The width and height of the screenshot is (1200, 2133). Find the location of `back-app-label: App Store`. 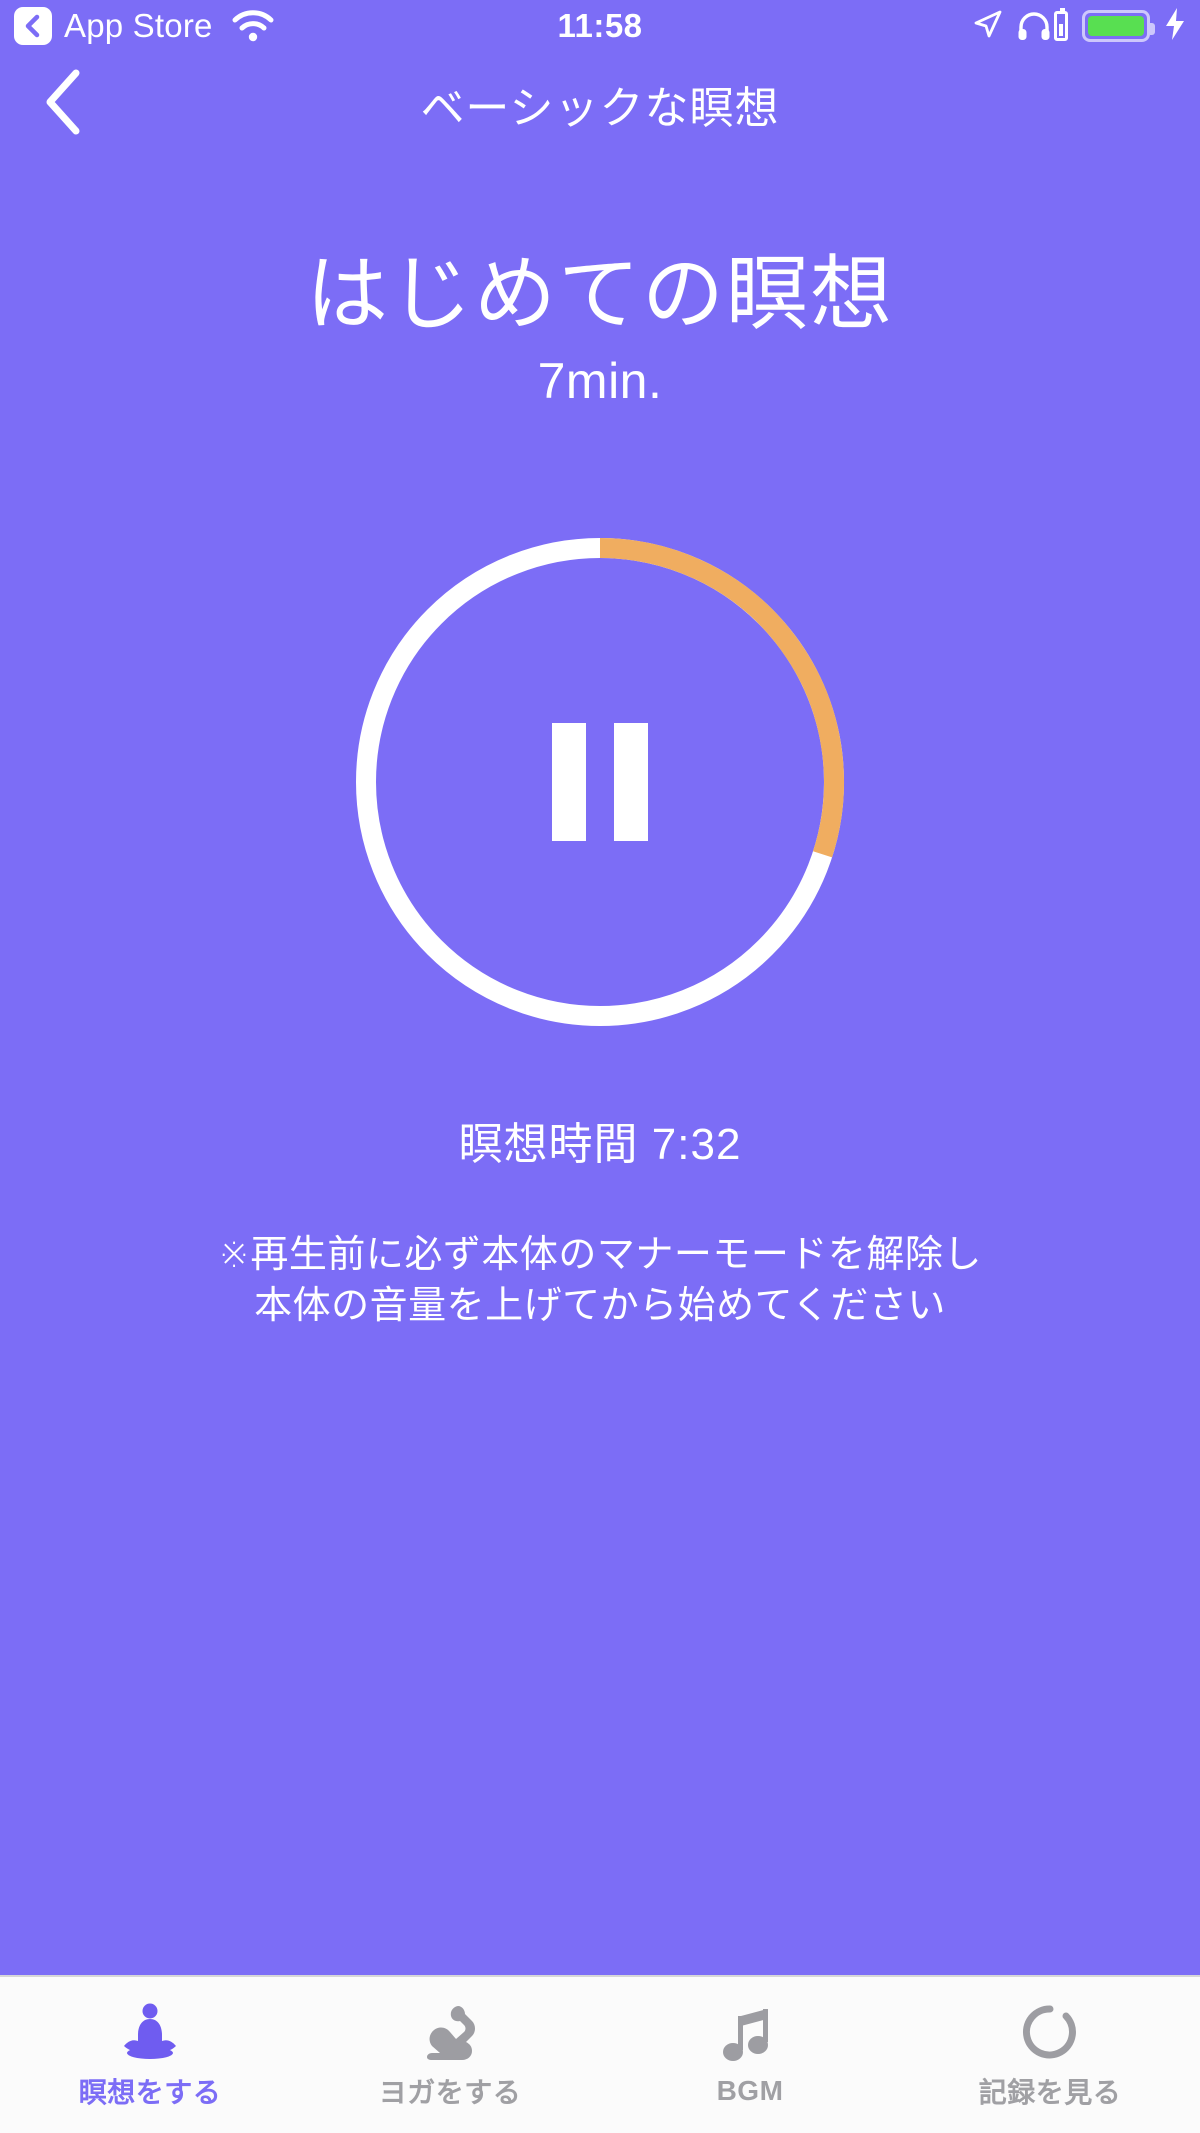

back-app-label: App Store is located at coordinates (138, 26).